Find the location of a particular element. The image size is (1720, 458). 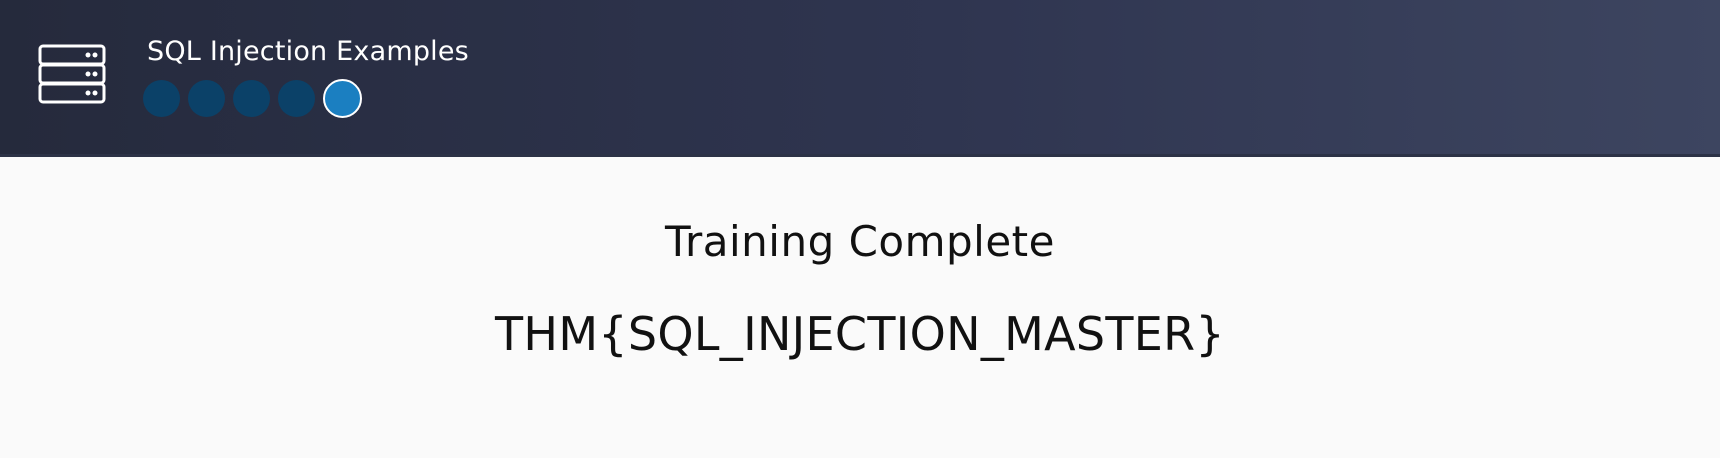

server-icon is located at coordinates (73, 76).